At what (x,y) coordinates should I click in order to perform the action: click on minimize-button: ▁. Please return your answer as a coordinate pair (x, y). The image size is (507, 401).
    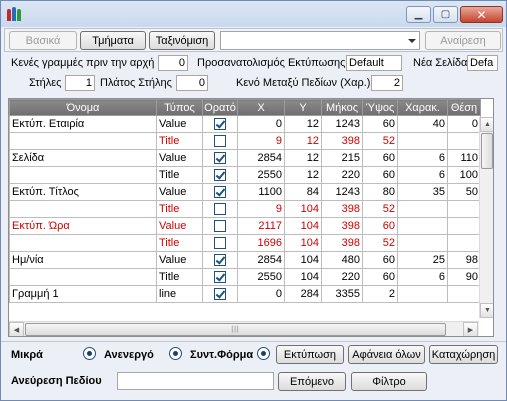
    Looking at the image, I should click on (418, 14).